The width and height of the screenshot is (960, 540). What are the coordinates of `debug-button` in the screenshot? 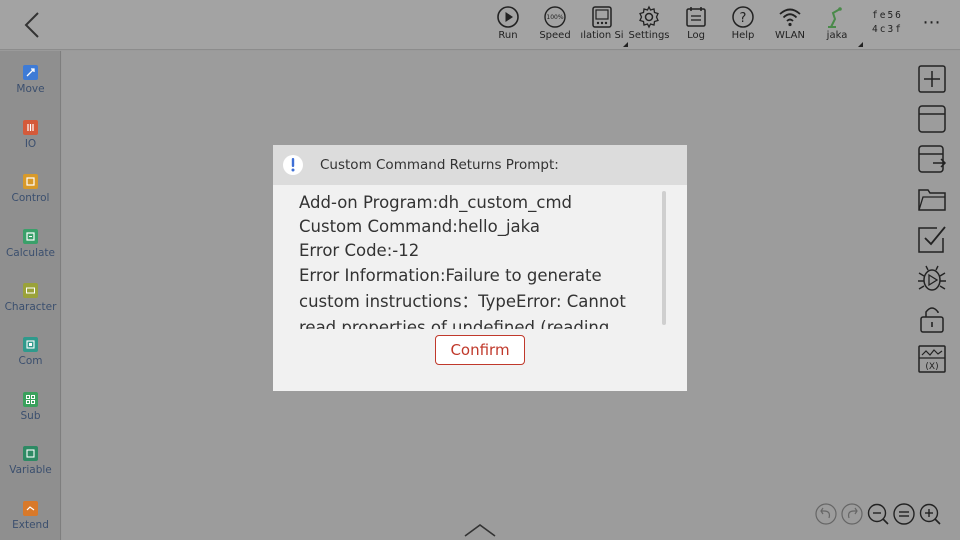 It's located at (932, 279).